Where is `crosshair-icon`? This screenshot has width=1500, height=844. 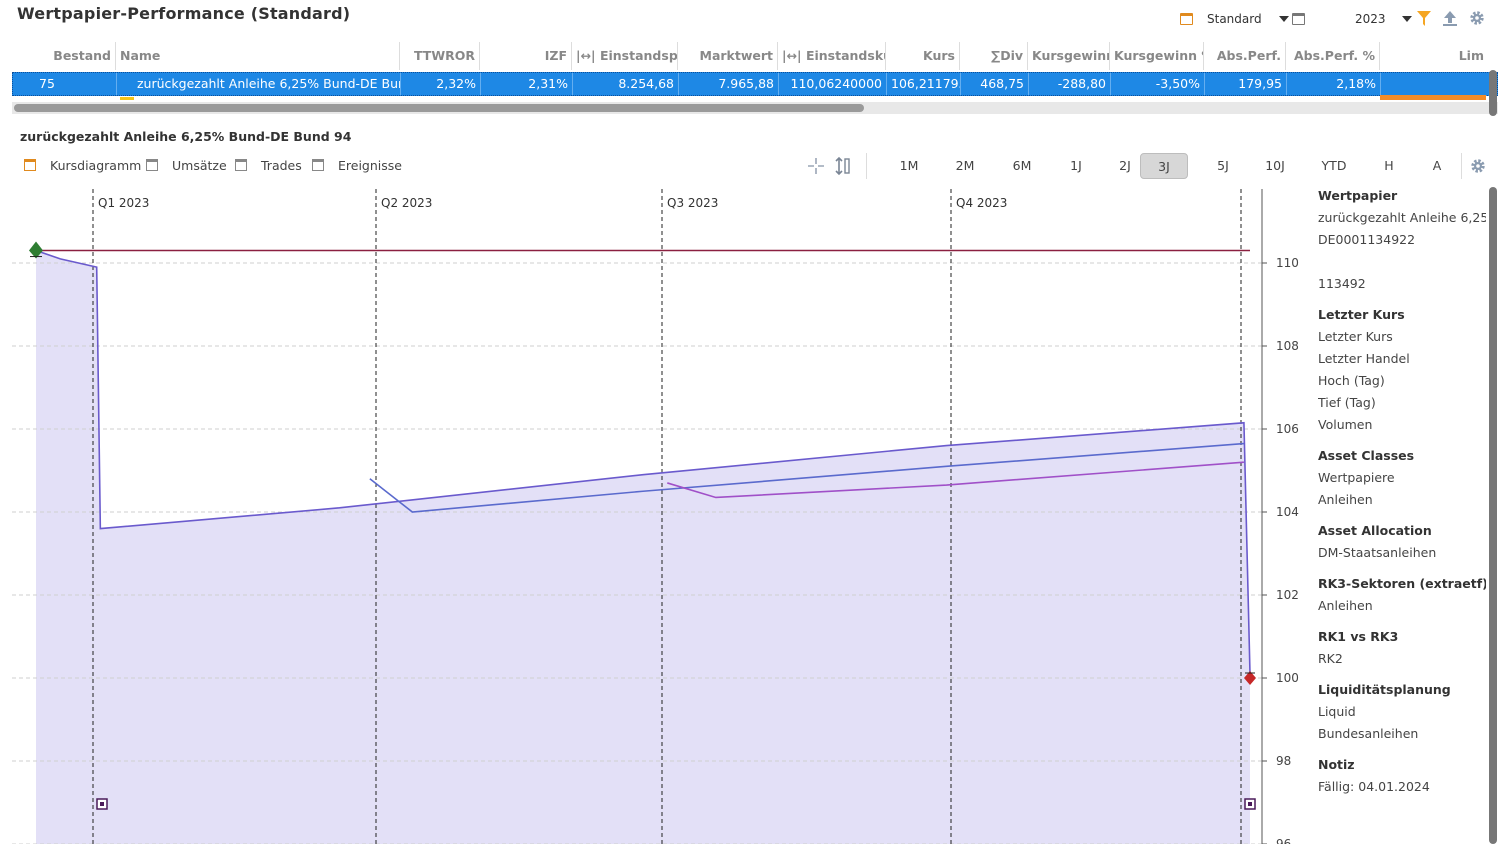 crosshair-icon is located at coordinates (816, 166).